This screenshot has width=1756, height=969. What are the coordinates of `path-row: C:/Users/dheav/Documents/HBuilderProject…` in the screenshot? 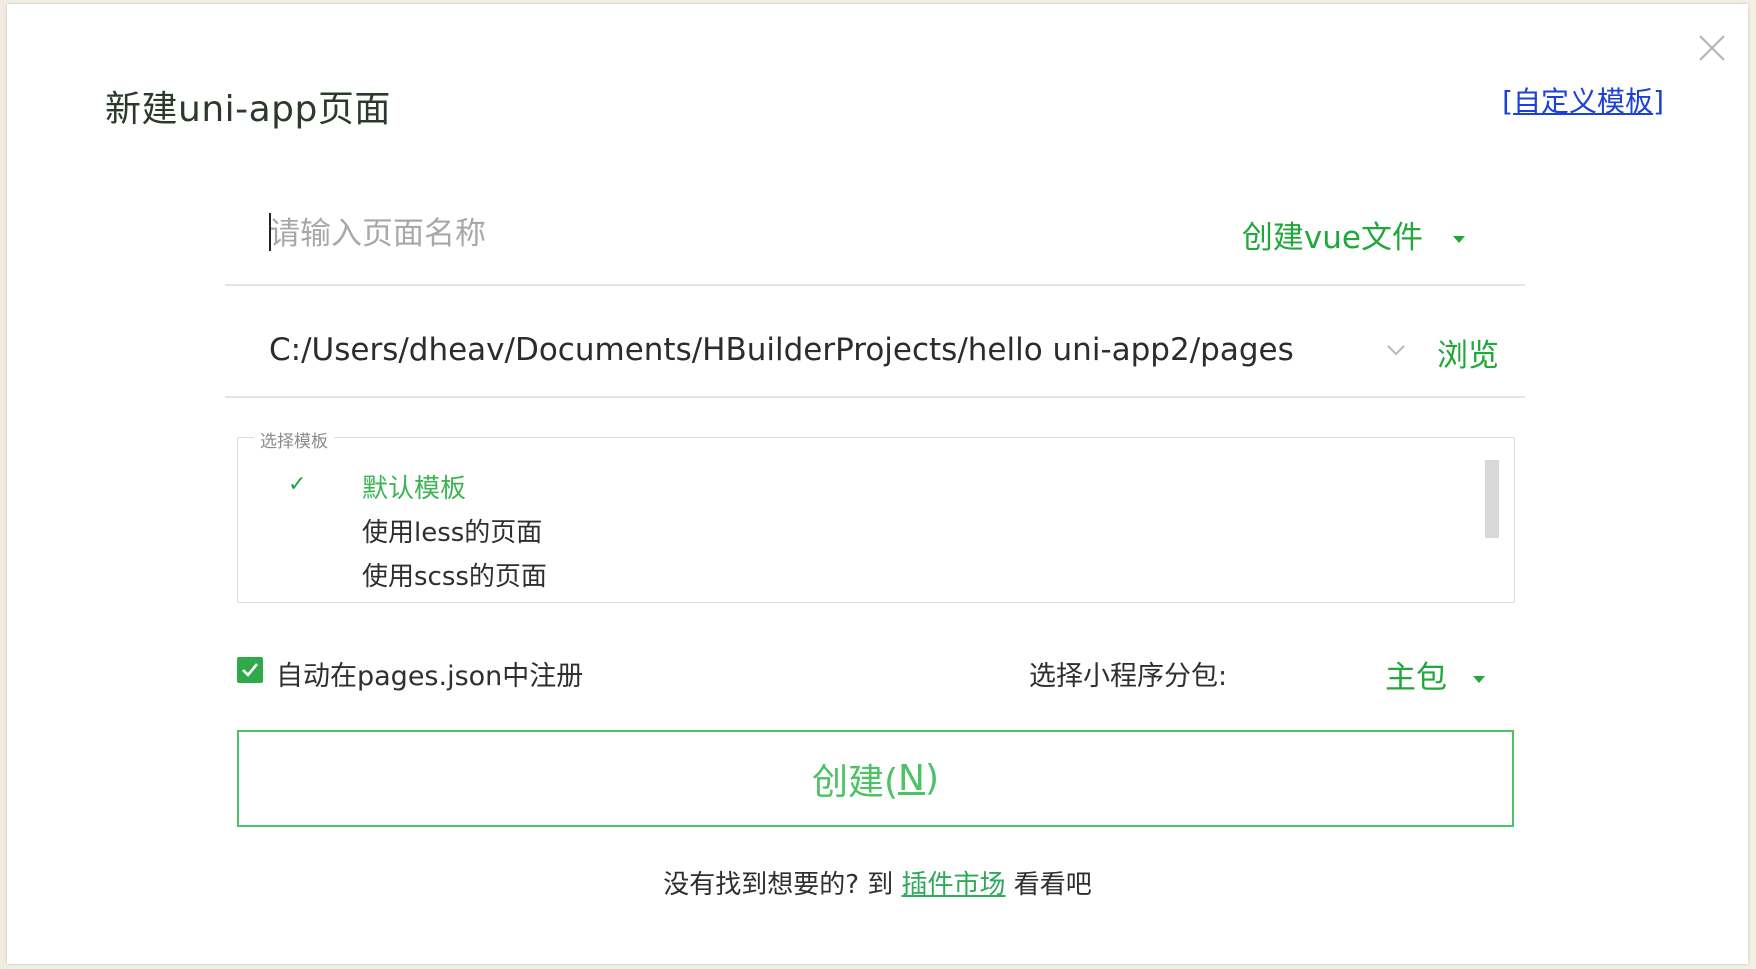 It's located at (875, 351).